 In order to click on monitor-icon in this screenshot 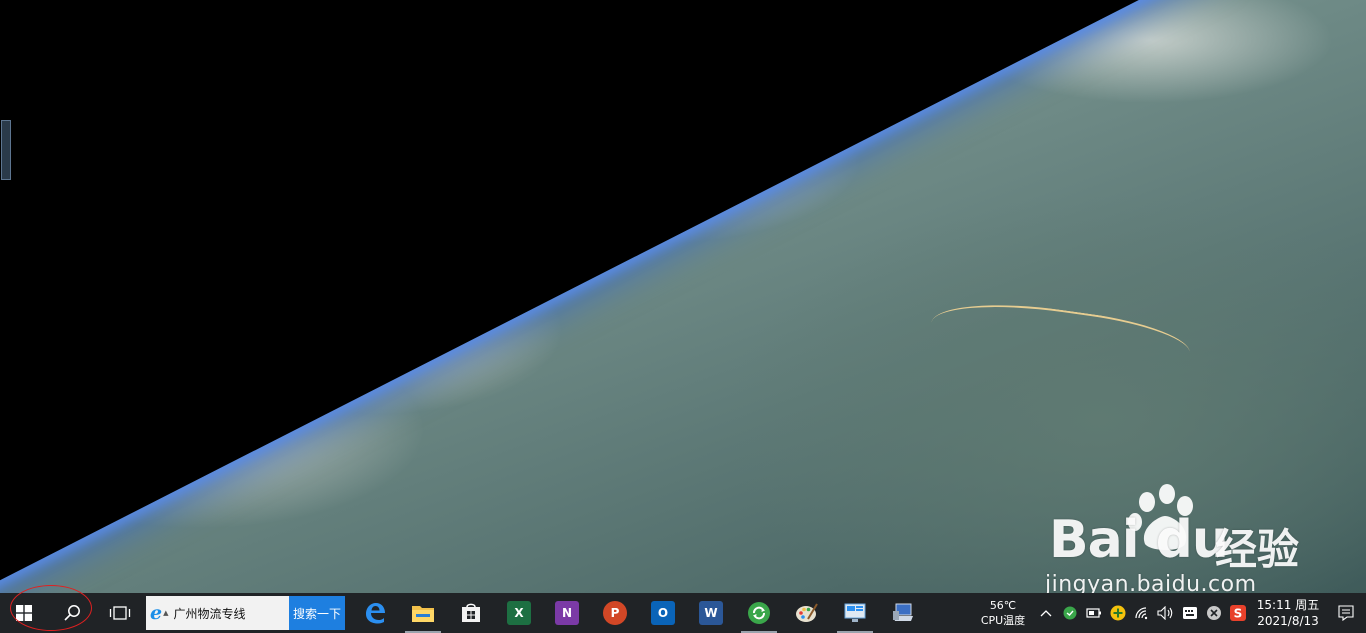, I will do `click(855, 612)`.